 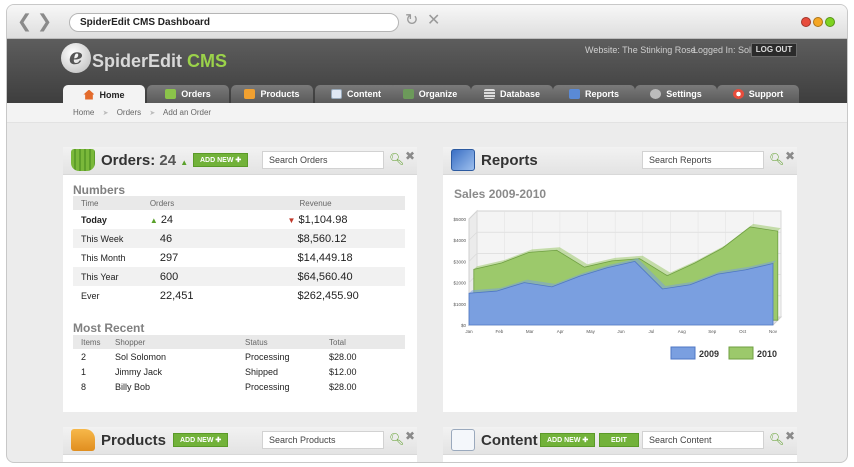 I want to click on breadcrumb-orders: Orders, so click(x=129, y=112).